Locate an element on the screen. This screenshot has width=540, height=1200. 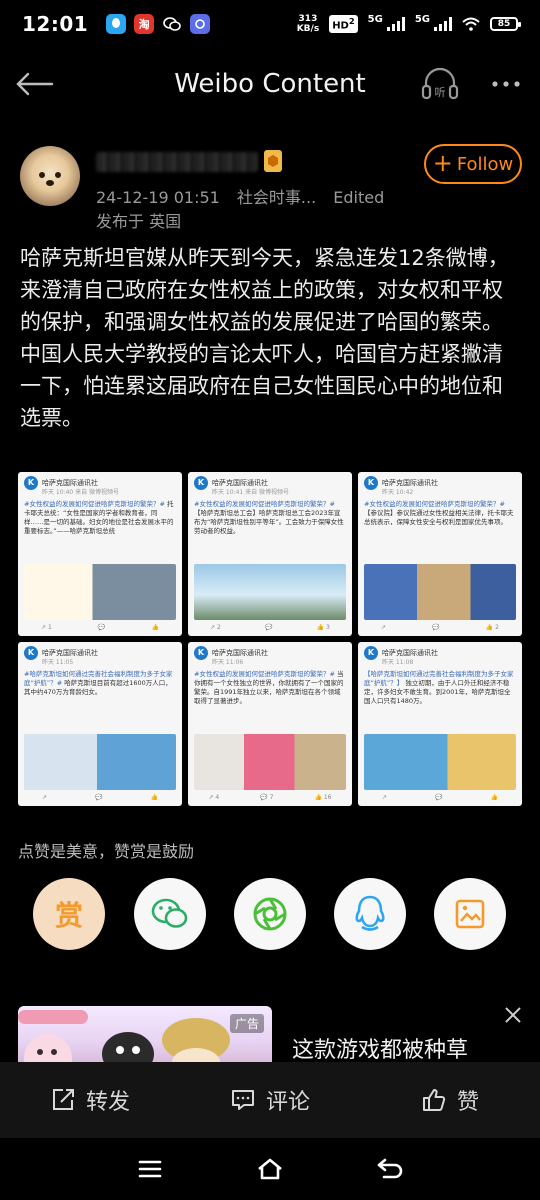
more-dots-icon is located at coordinates (506, 84).